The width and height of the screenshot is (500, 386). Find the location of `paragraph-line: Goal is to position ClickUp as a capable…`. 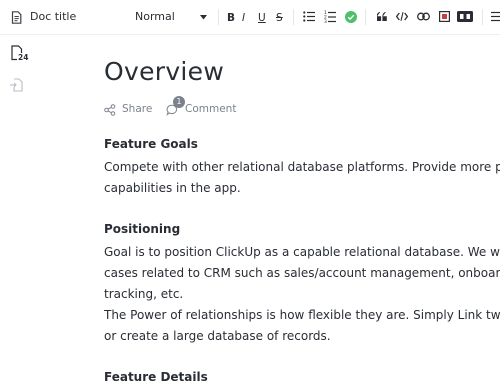

paragraph-line: Goal is to position ClickUp as a capable… is located at coordinates (302, 252).